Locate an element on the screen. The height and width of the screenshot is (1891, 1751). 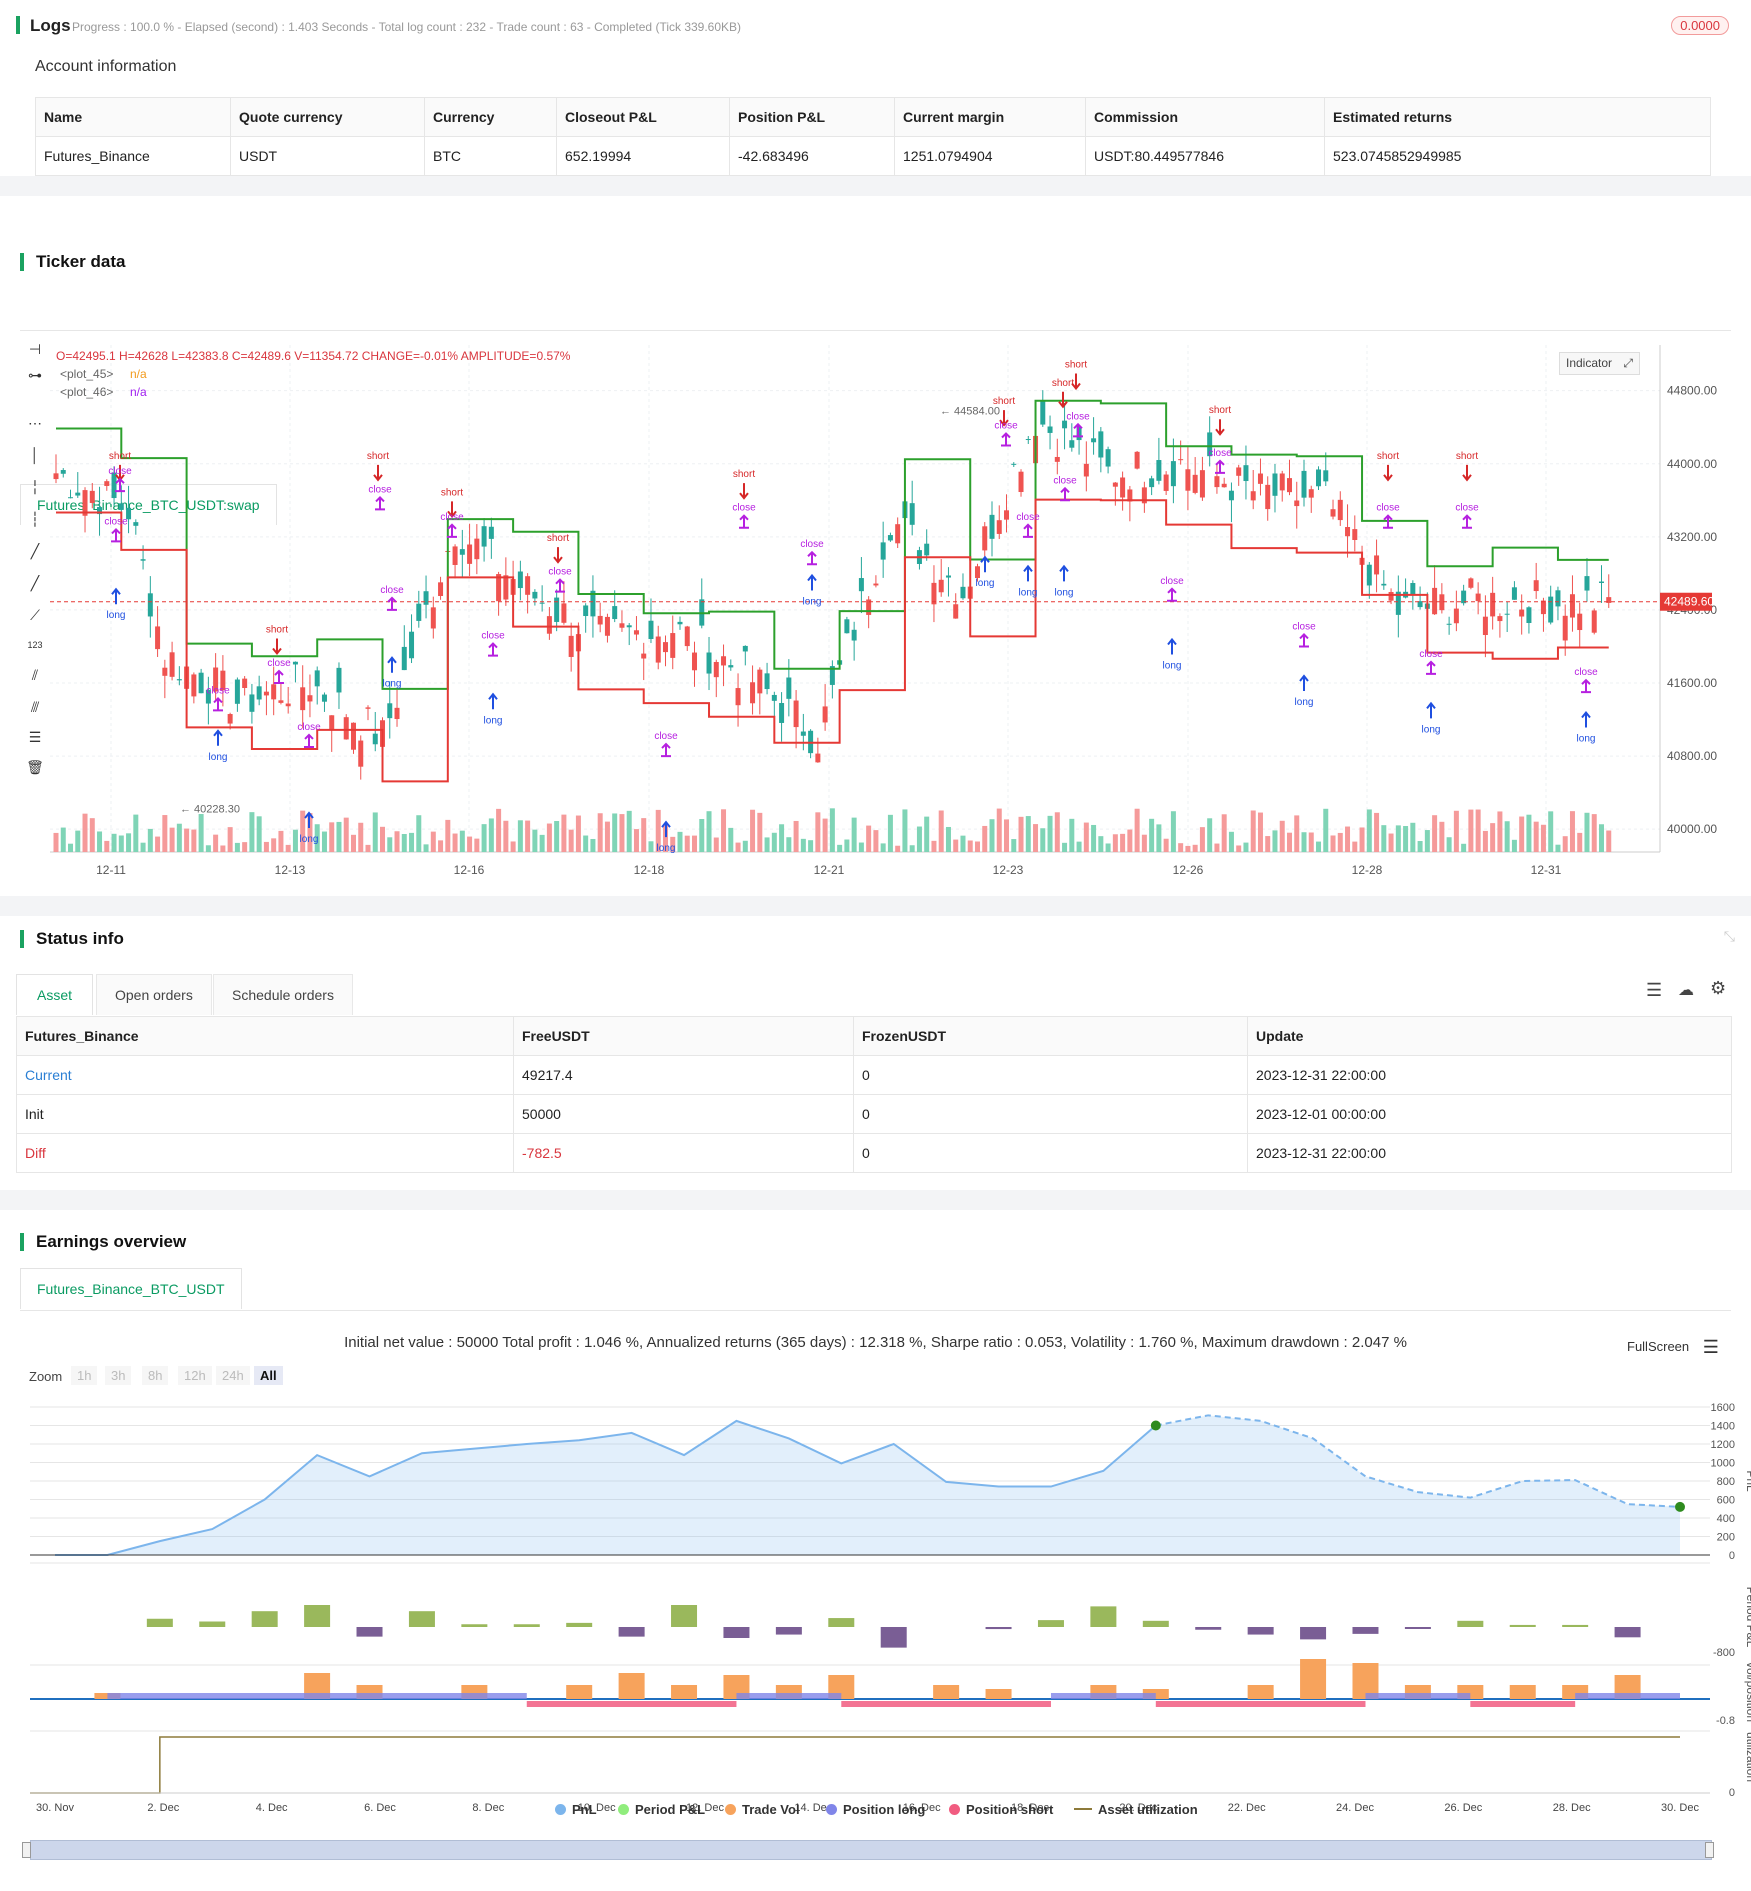
menu-icon: ☰ is located at coordinates (1711, 1347).